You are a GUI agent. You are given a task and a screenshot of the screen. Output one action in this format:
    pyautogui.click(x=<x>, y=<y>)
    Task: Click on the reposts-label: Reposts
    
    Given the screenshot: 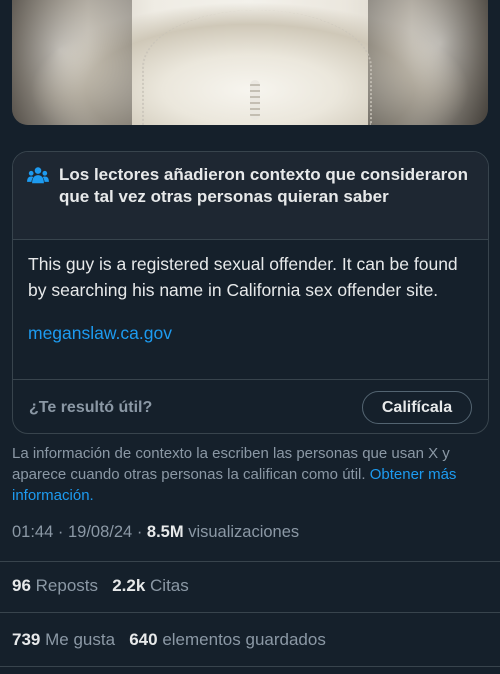 What is the action you would take?
    pyautogui.click(x=67, y=585)
    